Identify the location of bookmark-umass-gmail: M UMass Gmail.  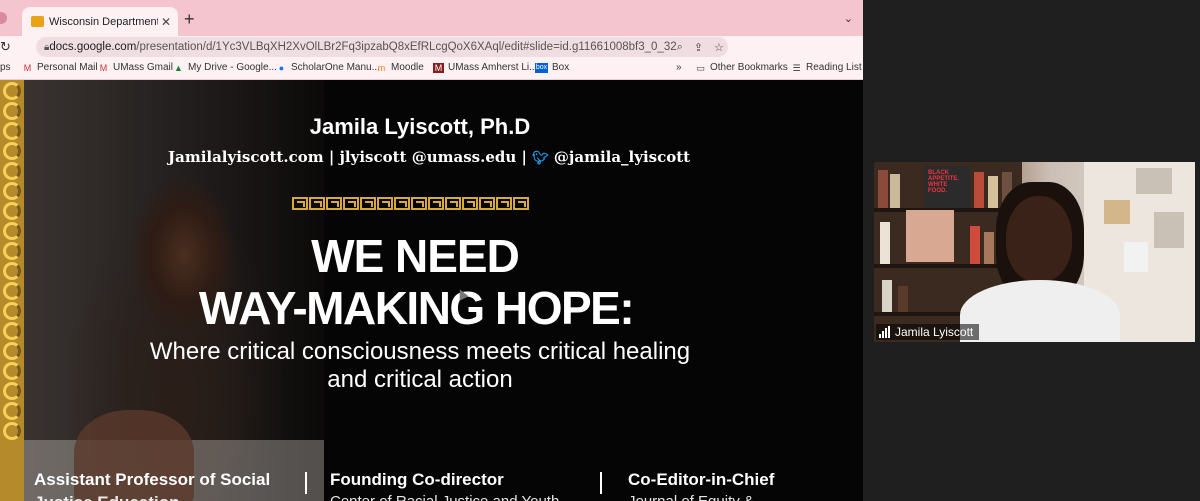
(135, 67).